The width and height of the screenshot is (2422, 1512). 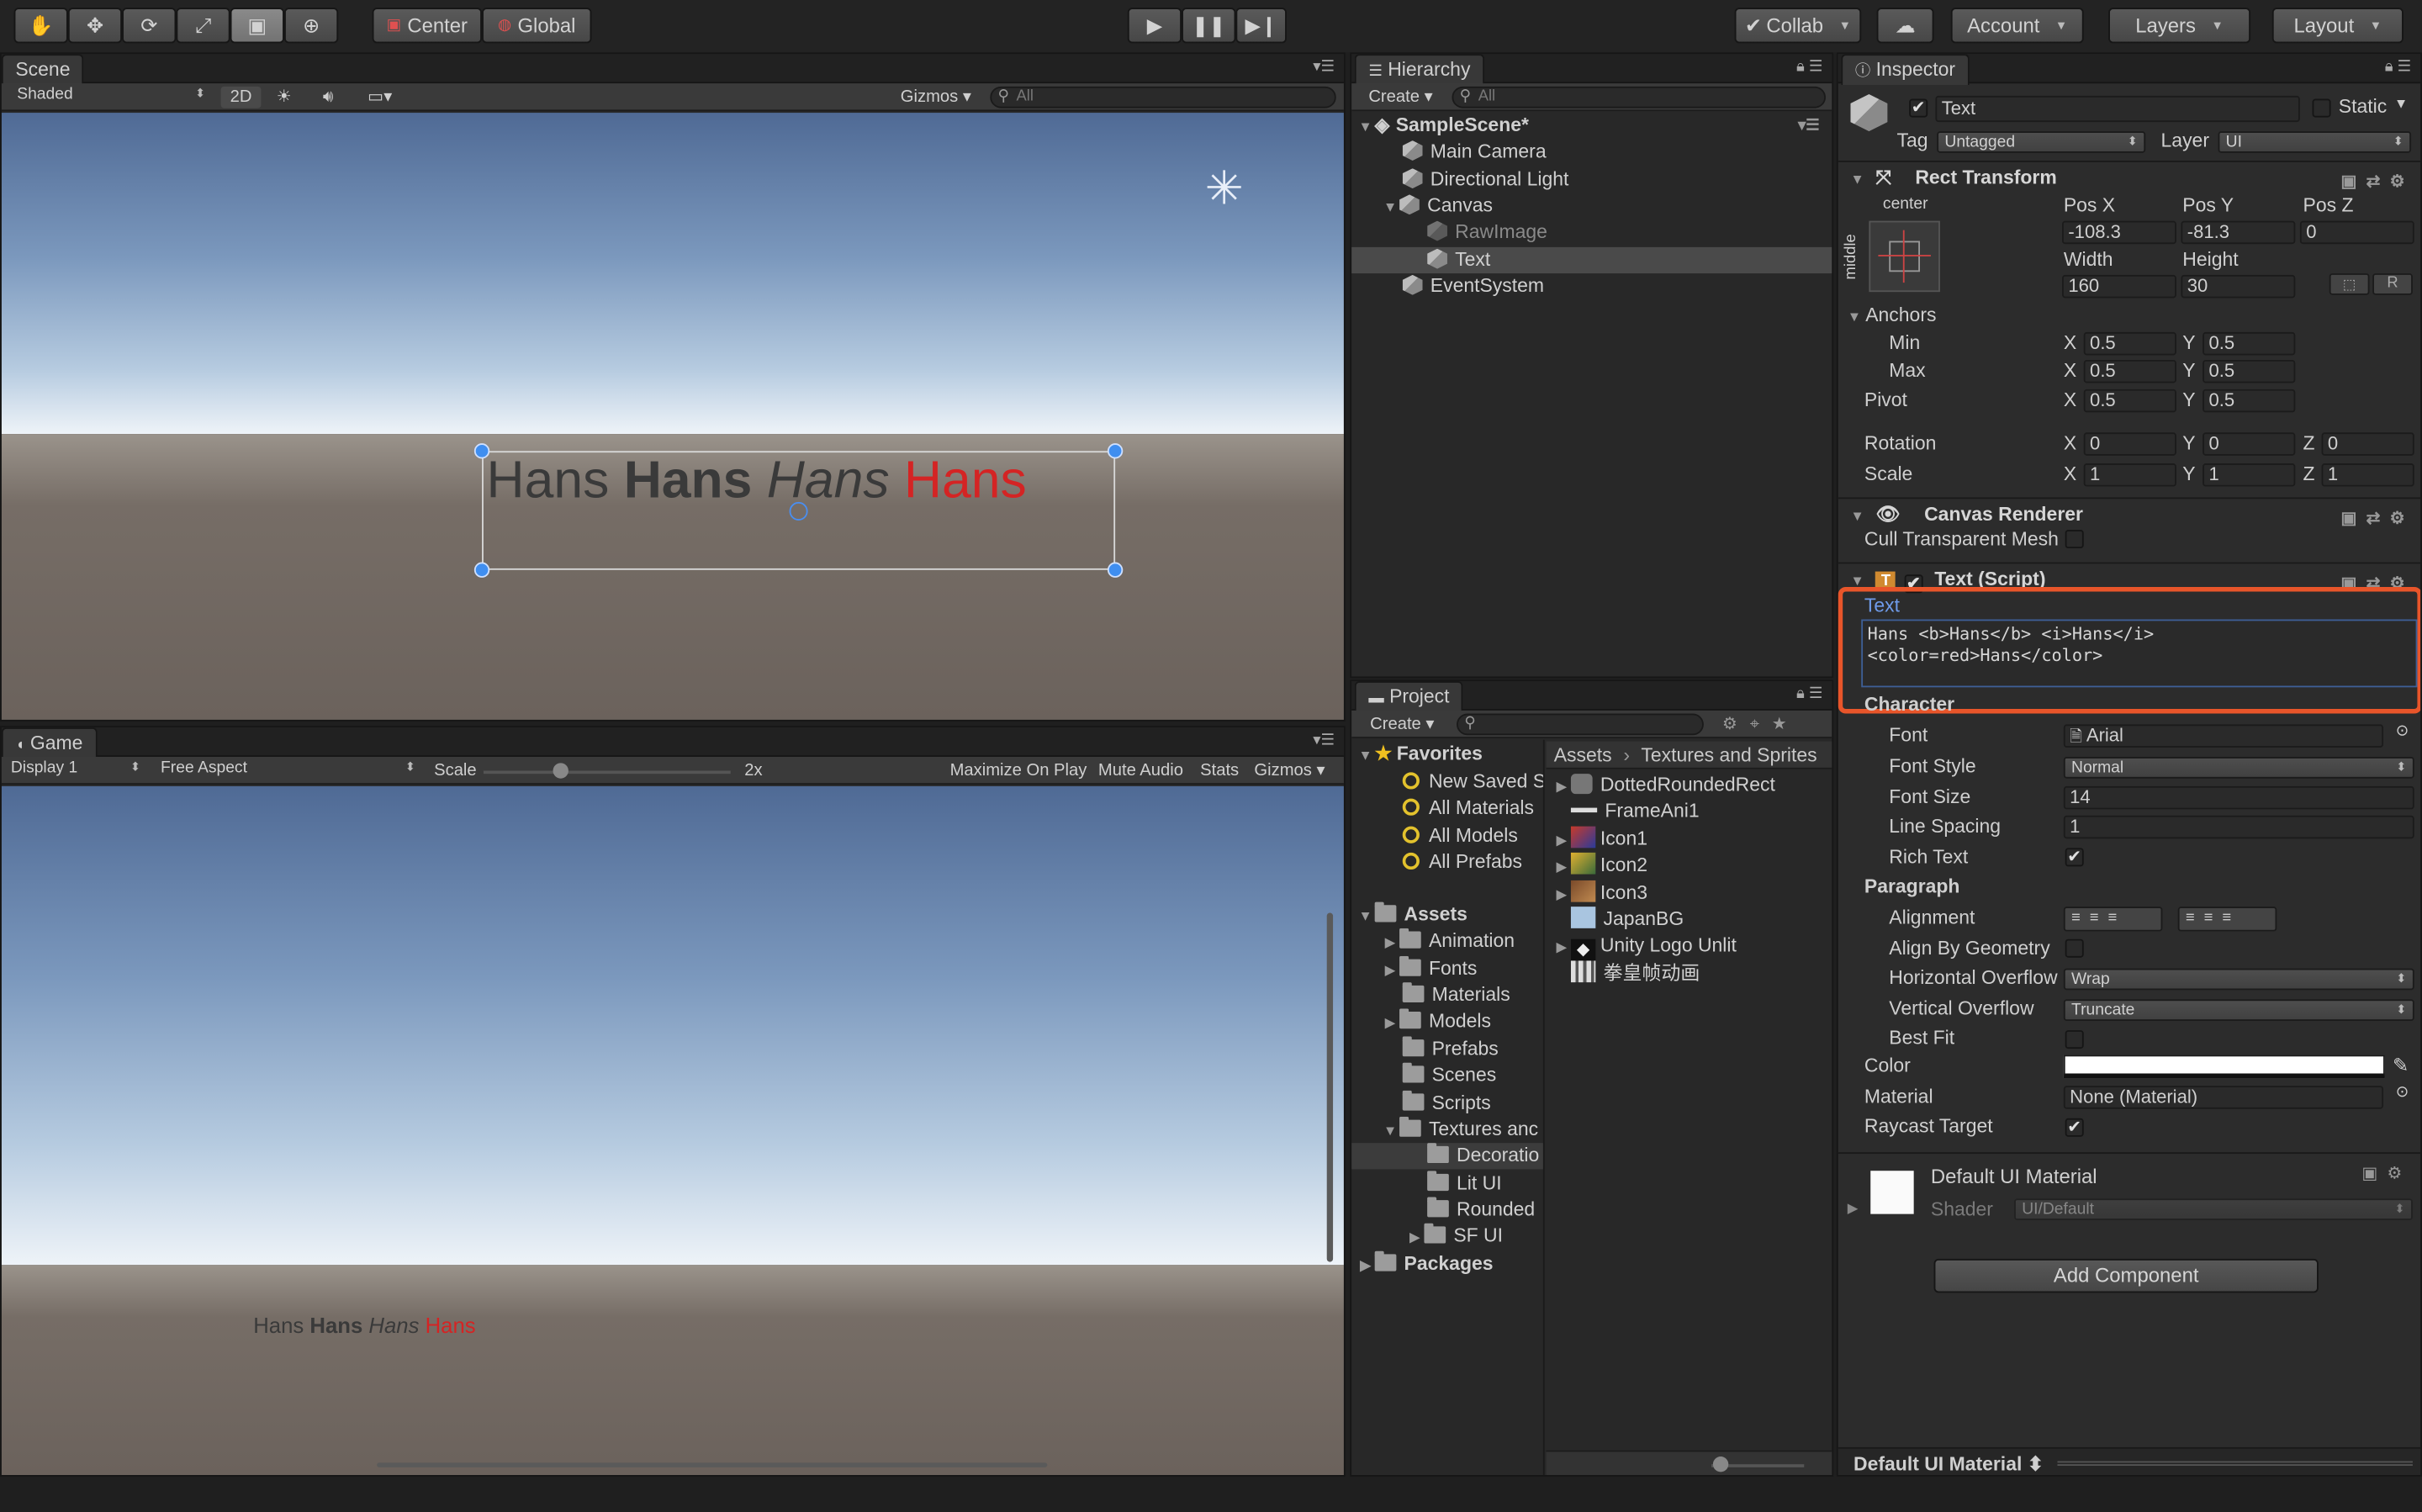 I want to click on pos-z-field: 0, so click(x=2356, y=232).